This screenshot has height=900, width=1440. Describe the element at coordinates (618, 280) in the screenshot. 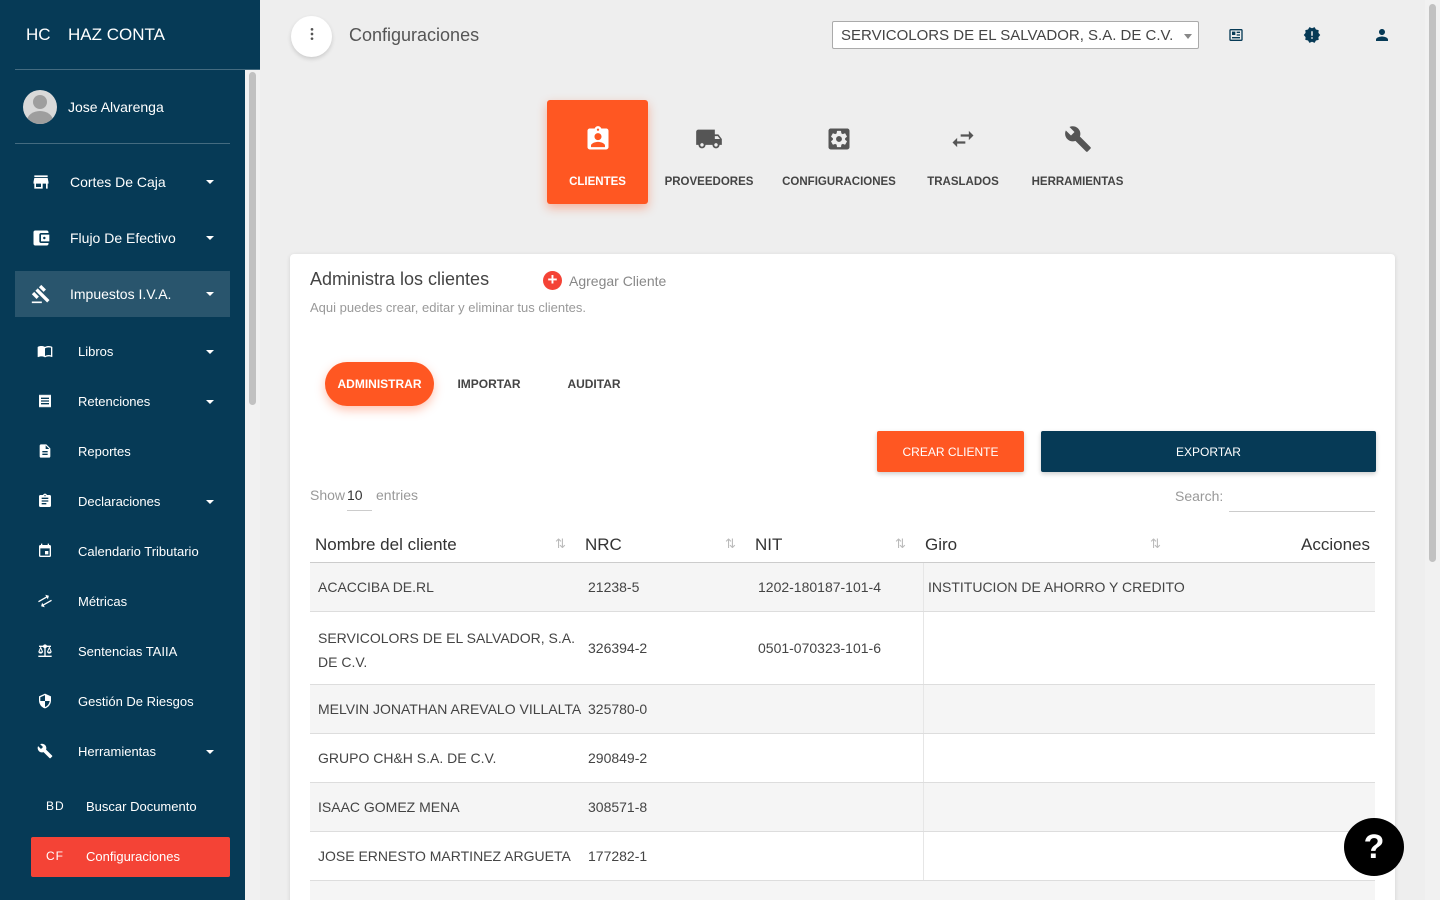

I see `add-client-label: Agregar Cliente` at that location.